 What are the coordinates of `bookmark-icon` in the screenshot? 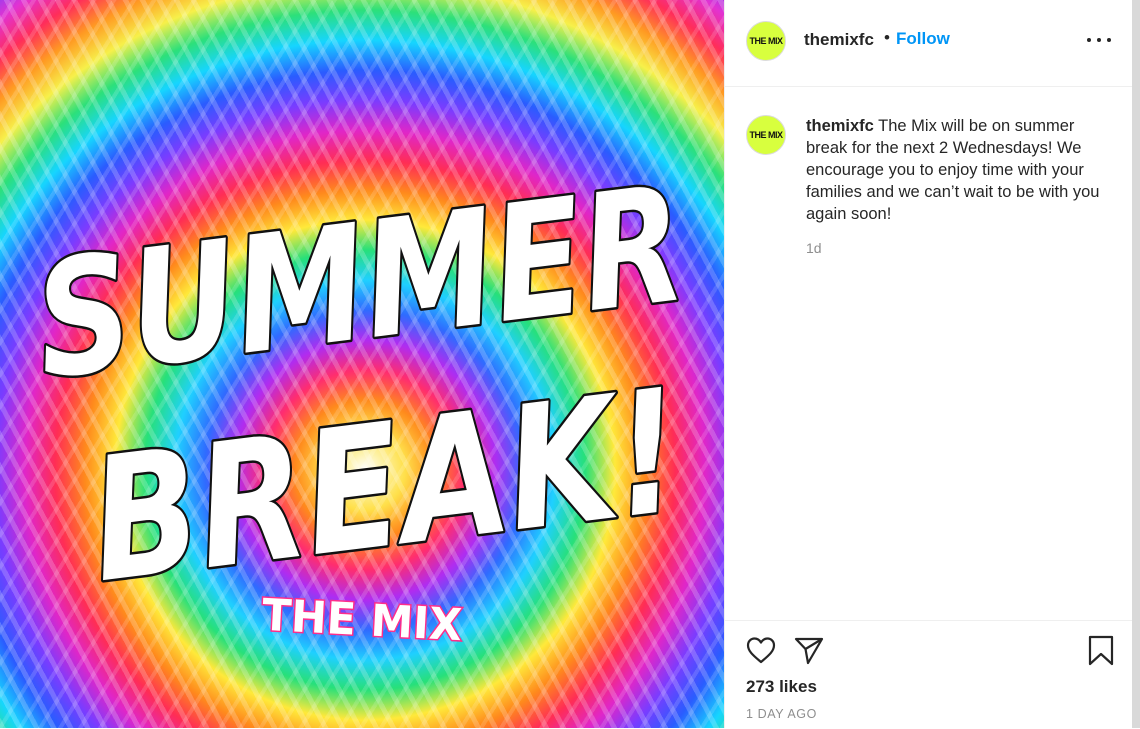 It's located at (1101, 651).